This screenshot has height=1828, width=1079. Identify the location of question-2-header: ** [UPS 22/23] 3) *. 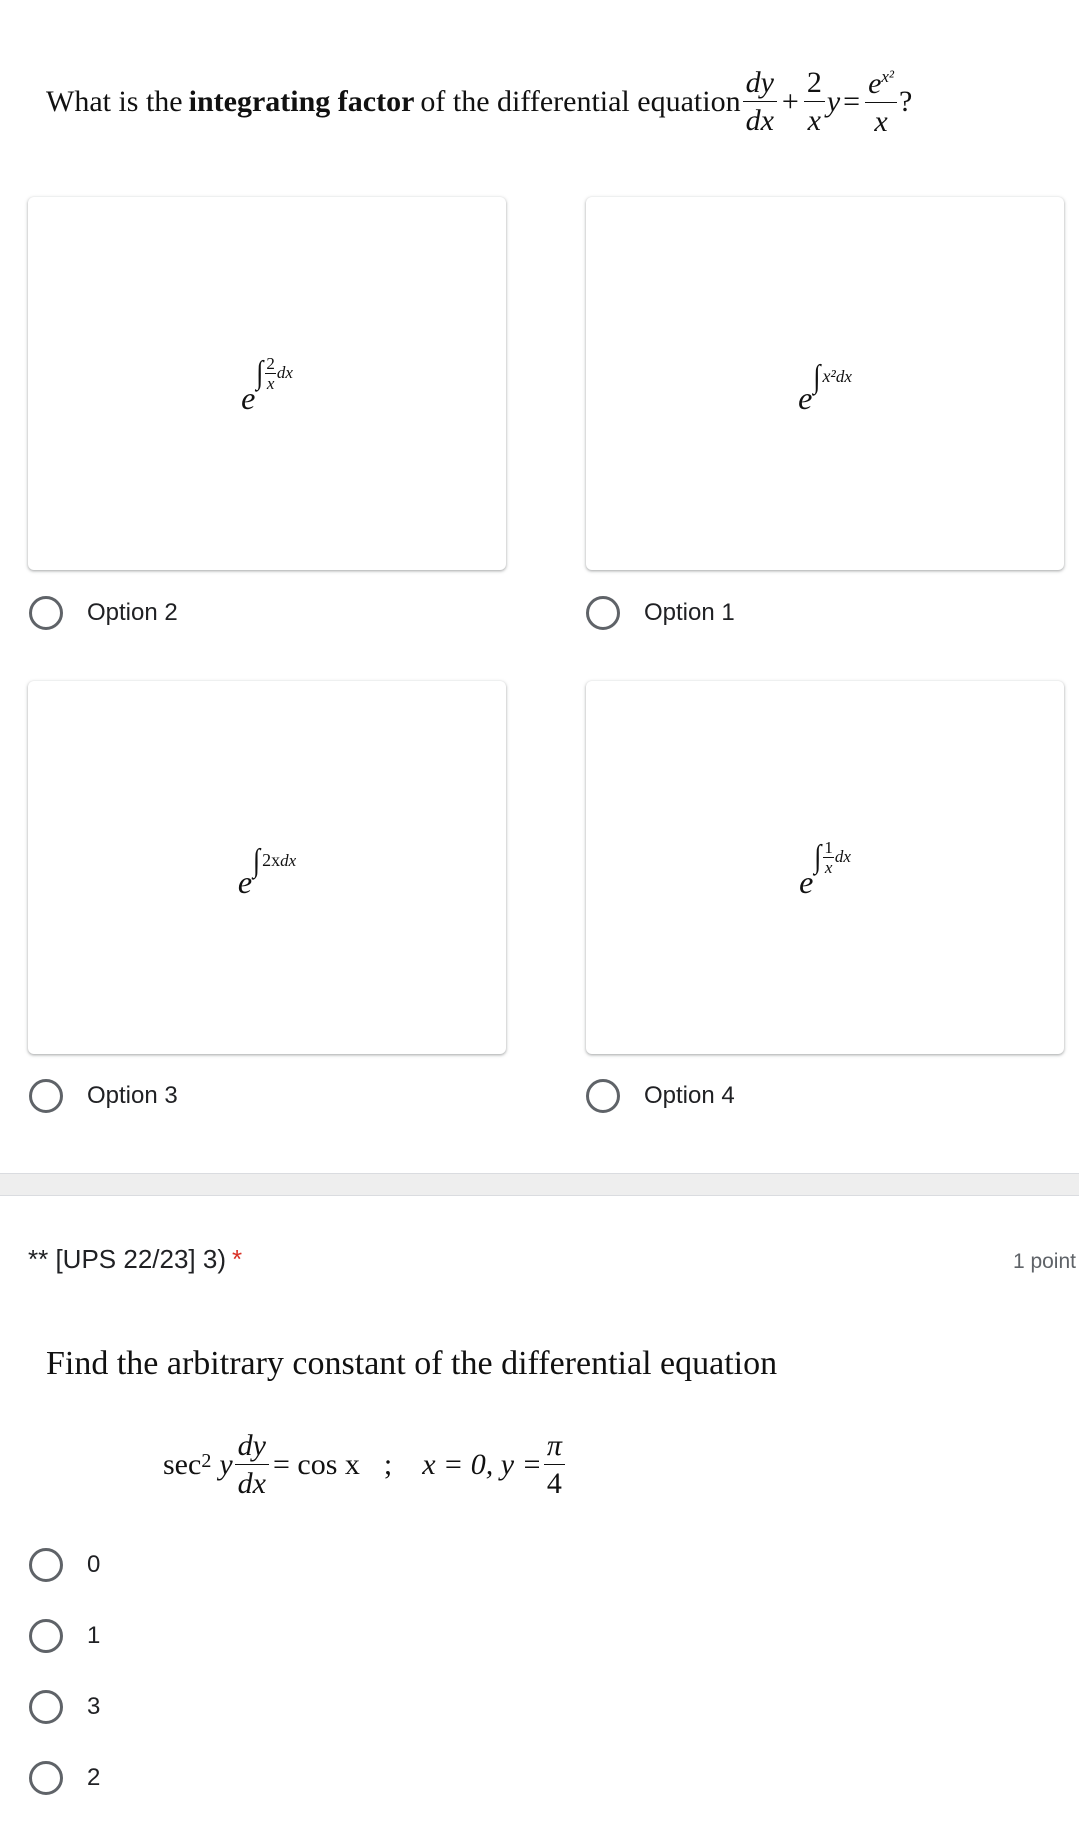
(135, 1259).